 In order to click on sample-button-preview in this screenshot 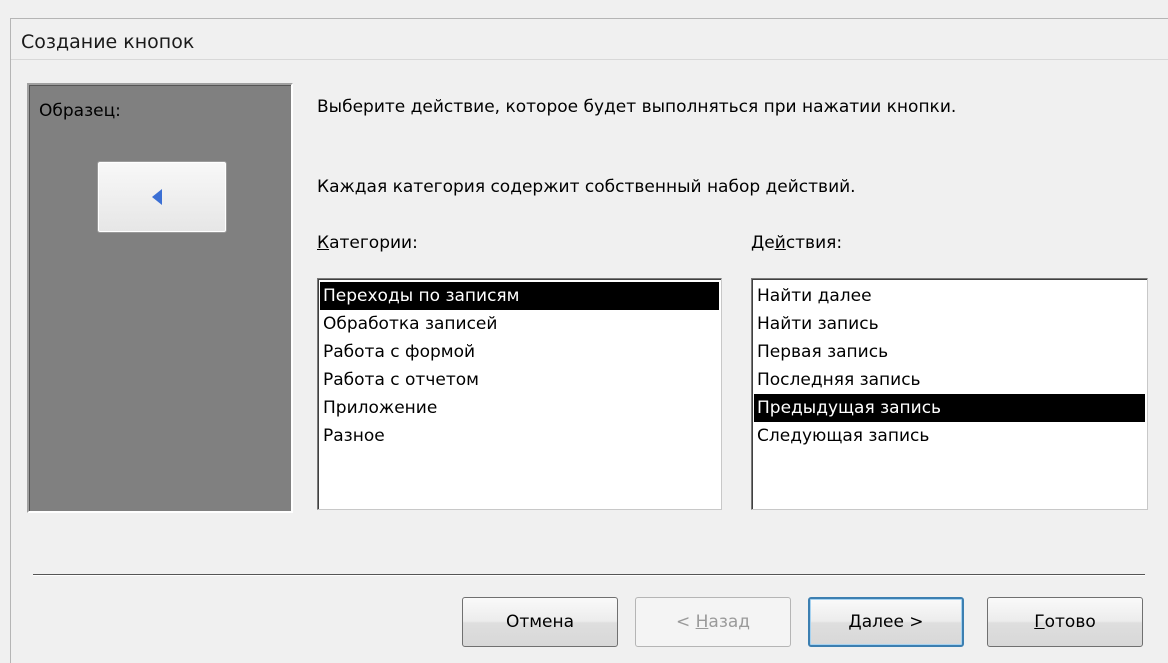, I will do `click(162, 197)`.